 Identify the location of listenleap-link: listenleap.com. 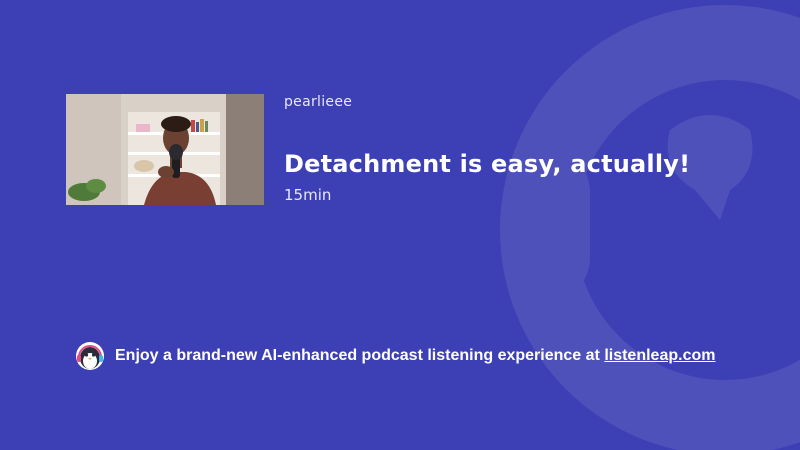
(659, 355).